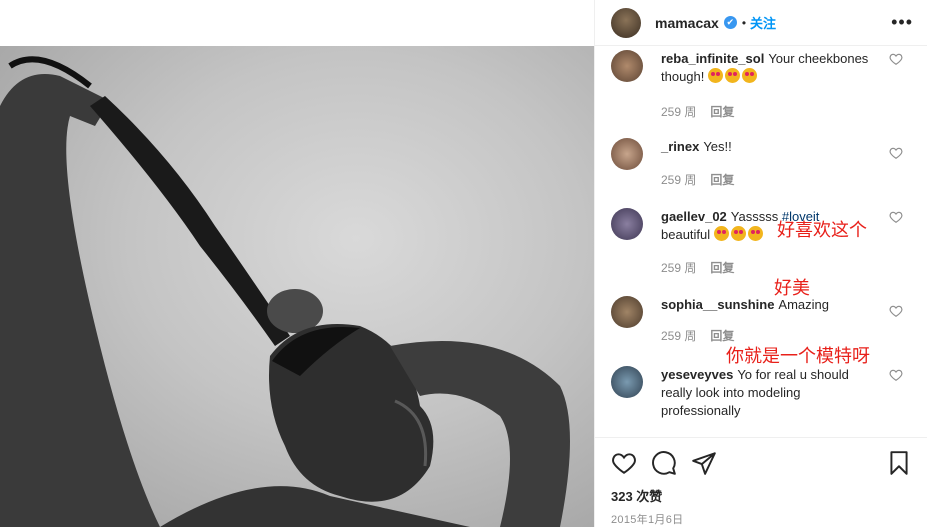 The image size is (927, 527). Describe the element at coordinates (717, 146) in the screenshot. I see `comment-content: Yes!!` at that location.